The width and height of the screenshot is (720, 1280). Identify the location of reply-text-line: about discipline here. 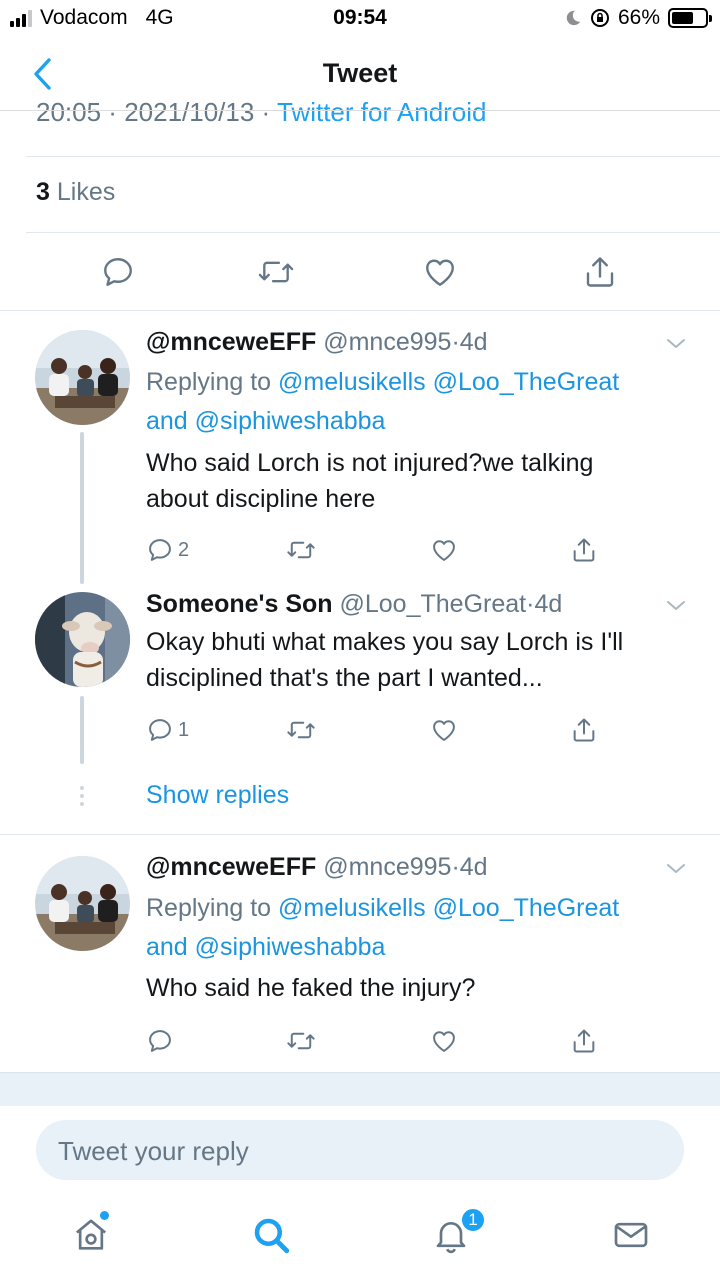
(261, 499).